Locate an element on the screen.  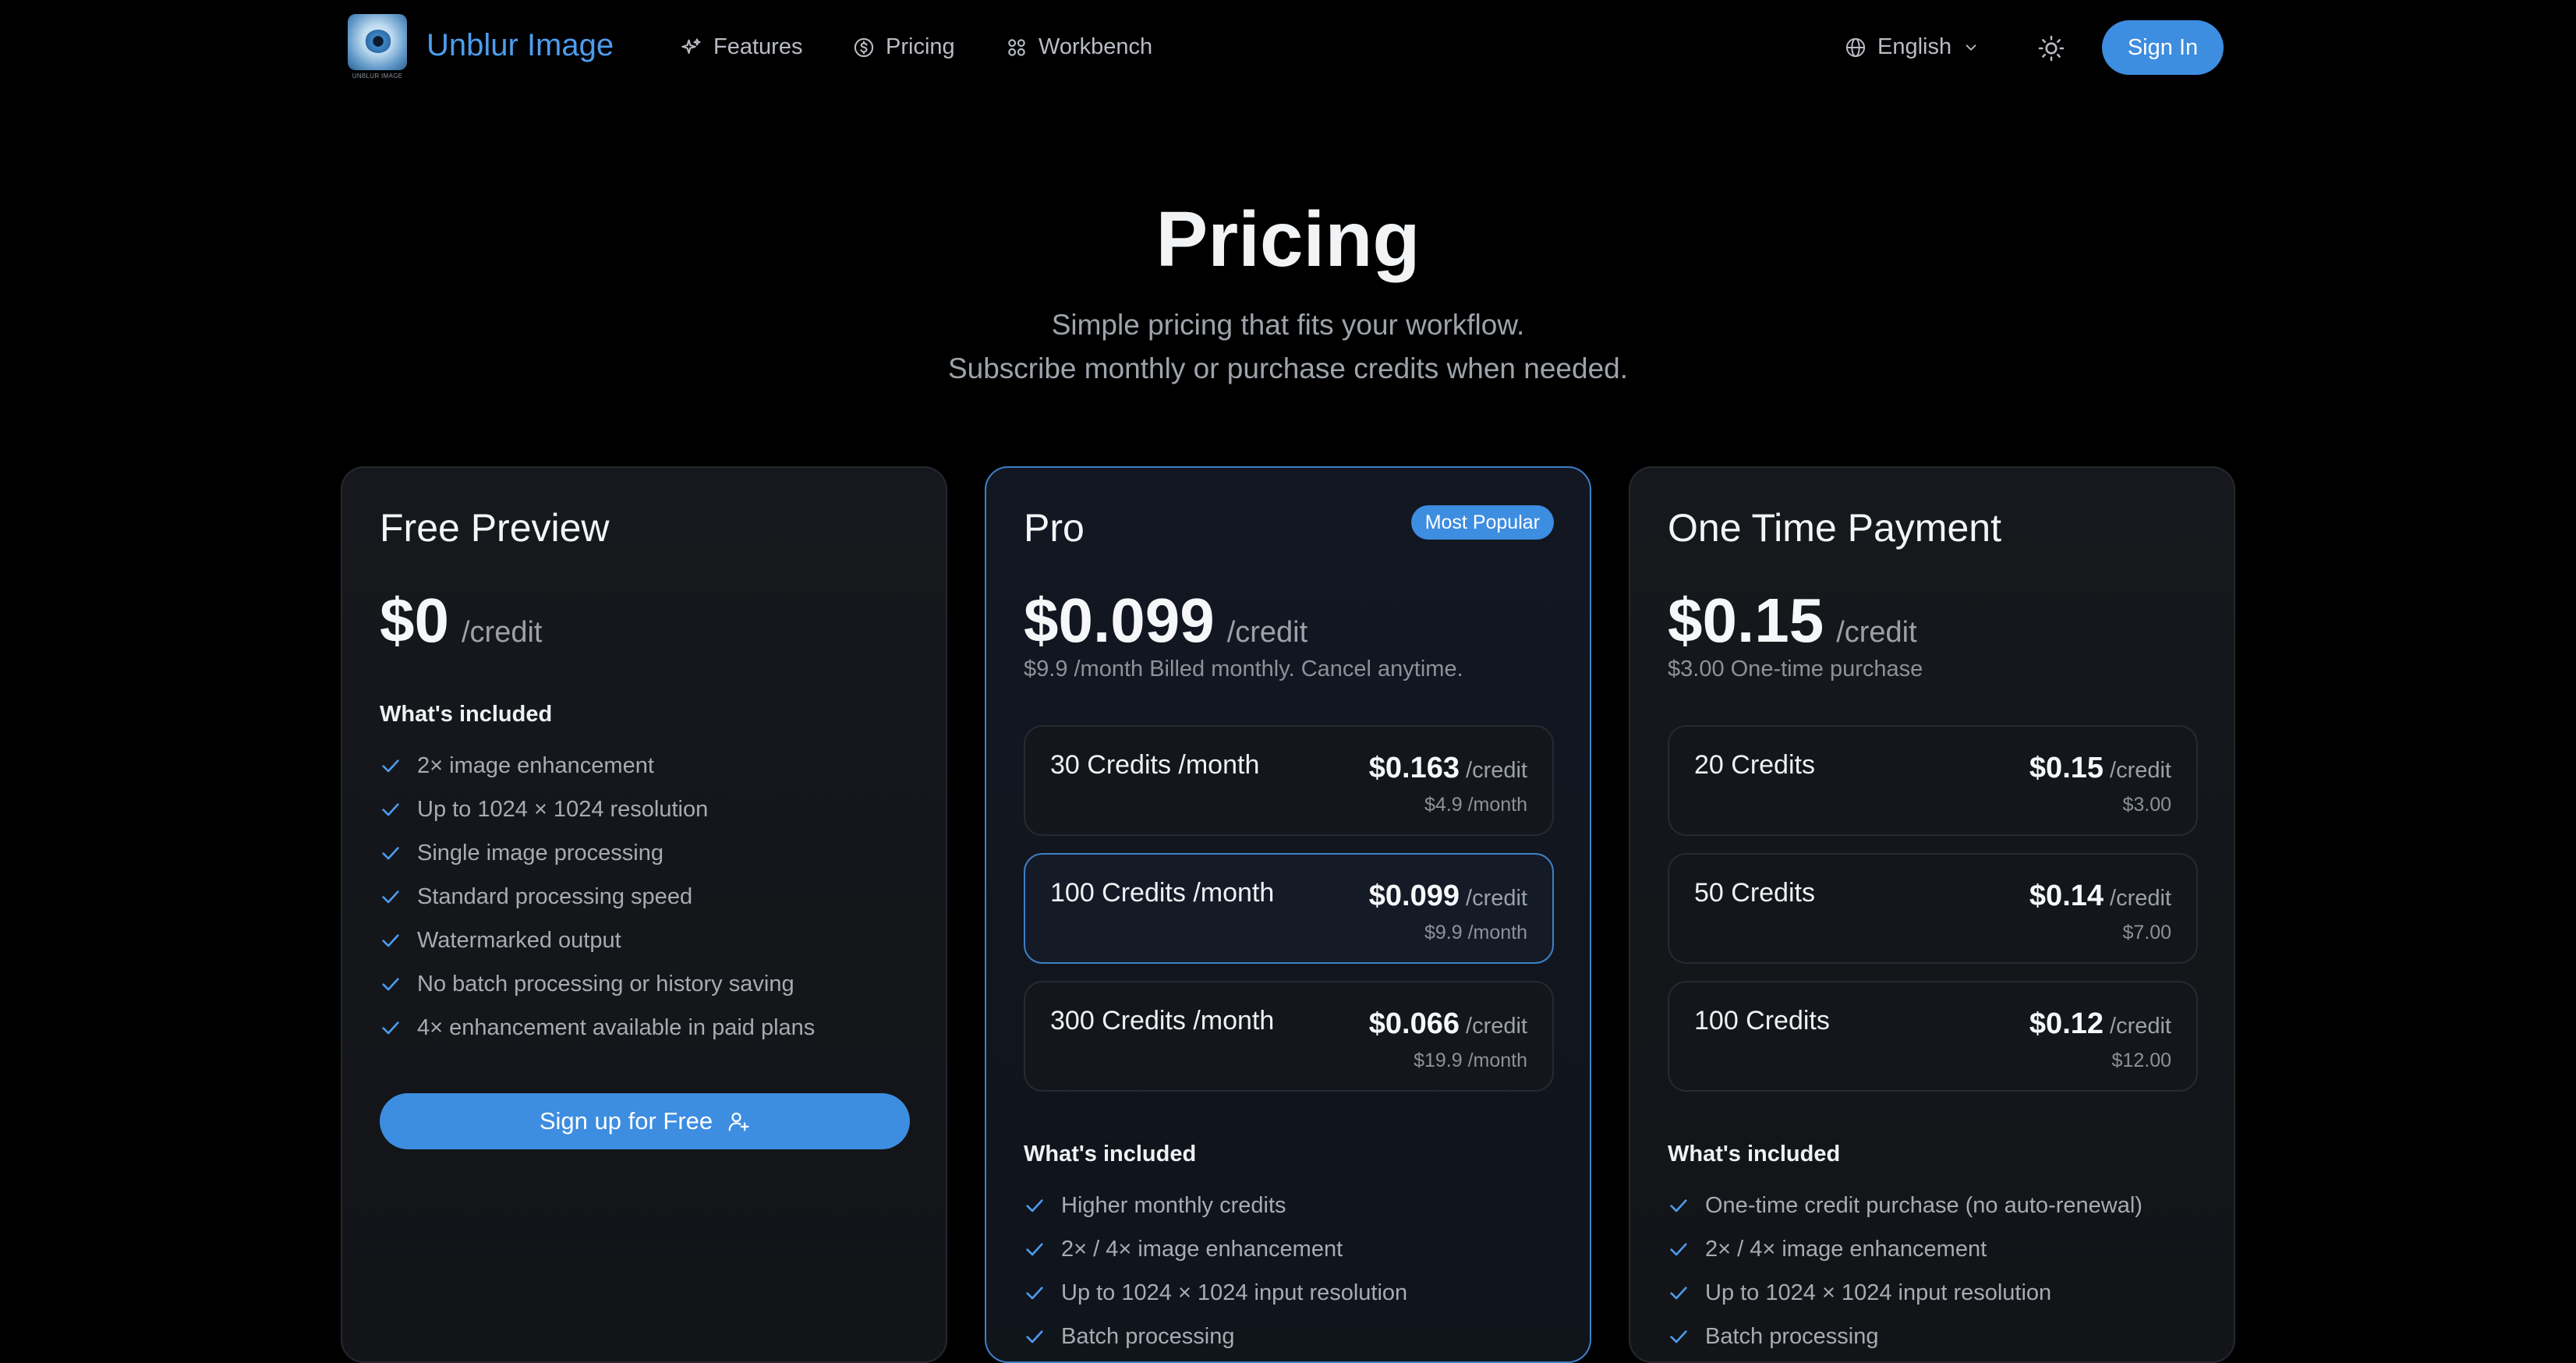
nav-link-pricing: Pricing is located at coordinates (904, 47).